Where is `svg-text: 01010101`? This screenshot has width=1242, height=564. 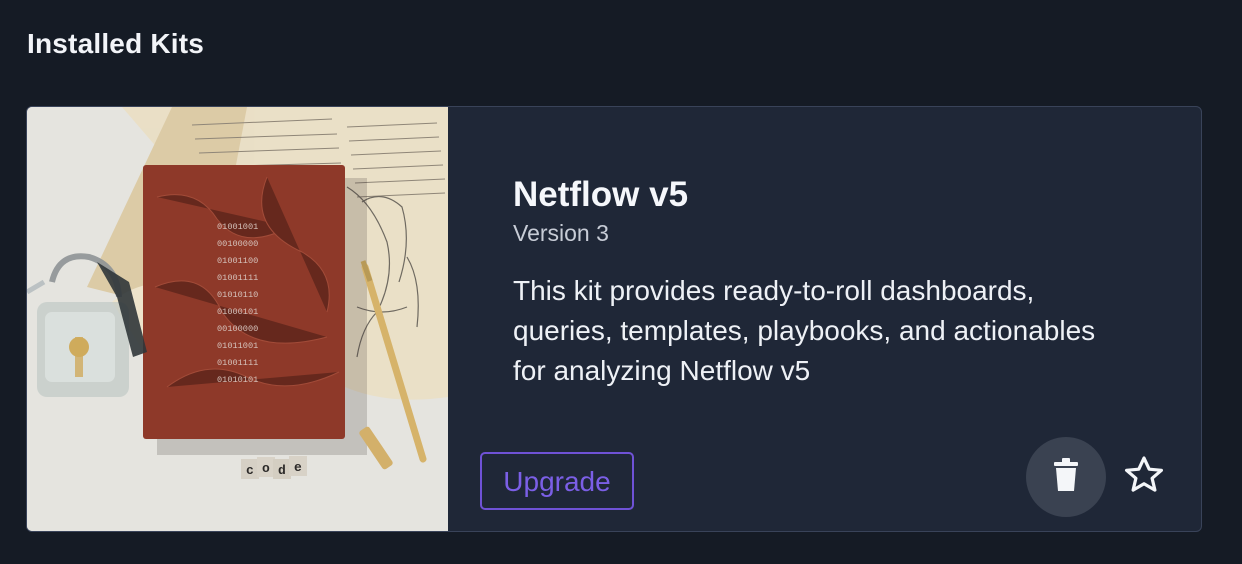
svg-text: 01010101 is located at coordinates (237, 380).